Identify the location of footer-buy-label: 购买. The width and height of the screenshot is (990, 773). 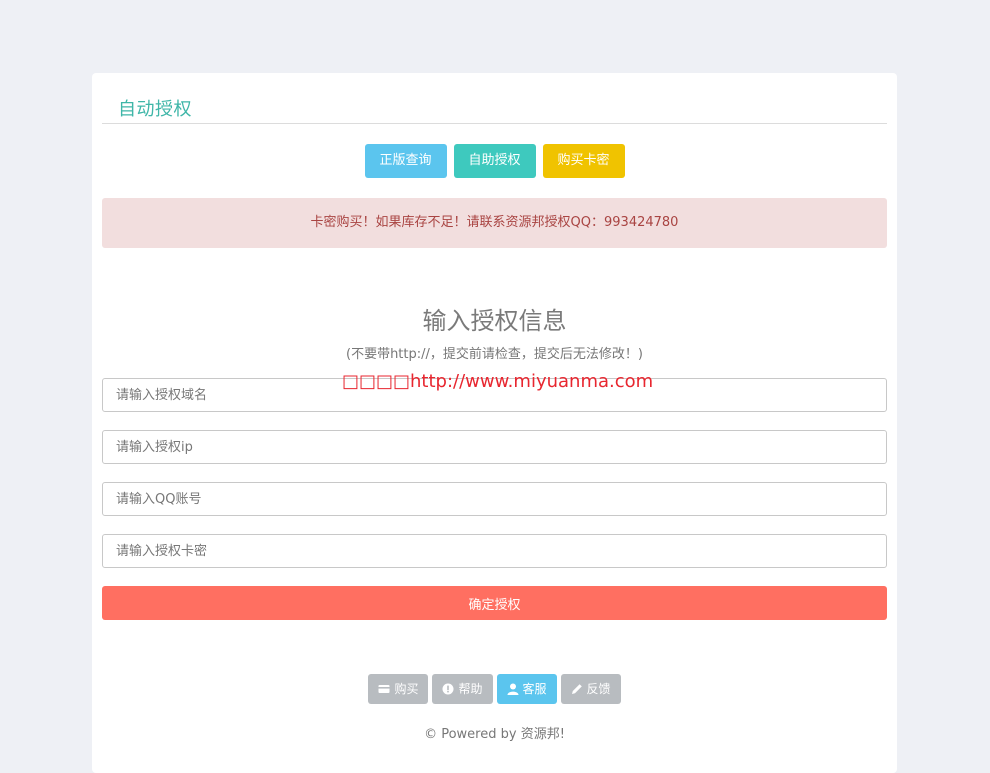
(406, 689).